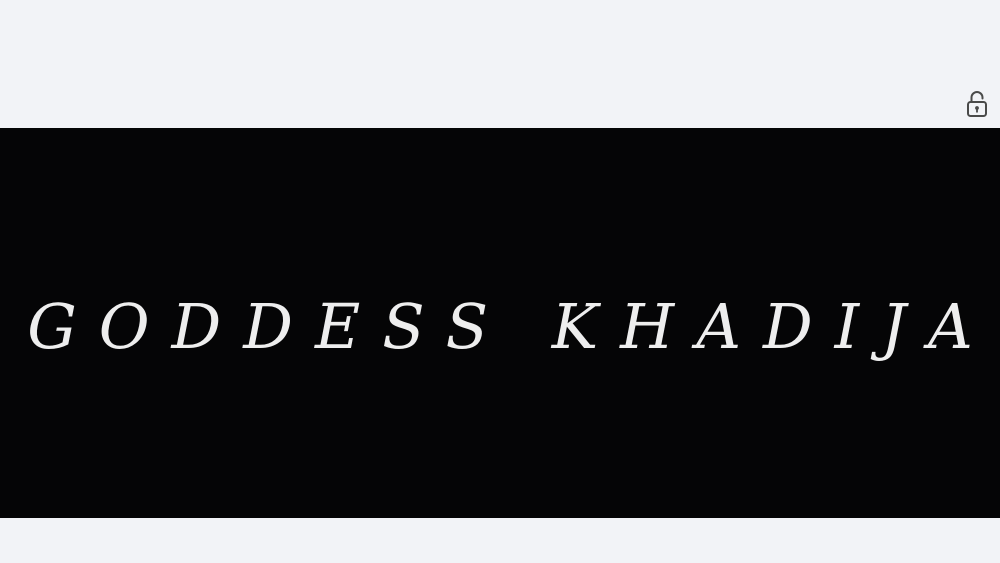 The height and width of the screenshot is (563, 1000). What do you see at coordinates (500, 540) in the screenshot?
I see `bottom-strip` at bounding box center [500, 540].